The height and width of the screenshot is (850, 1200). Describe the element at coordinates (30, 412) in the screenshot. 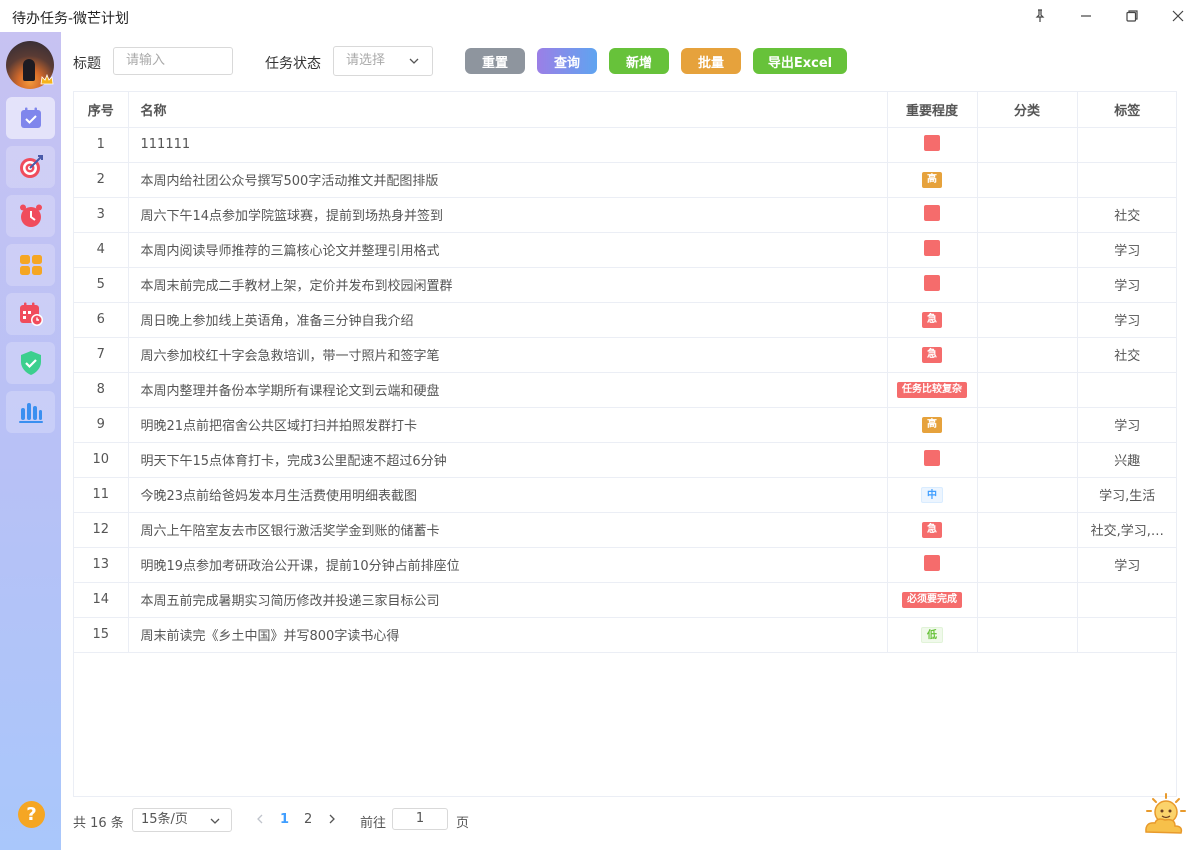

I see `bar-chart-icon` at that location.